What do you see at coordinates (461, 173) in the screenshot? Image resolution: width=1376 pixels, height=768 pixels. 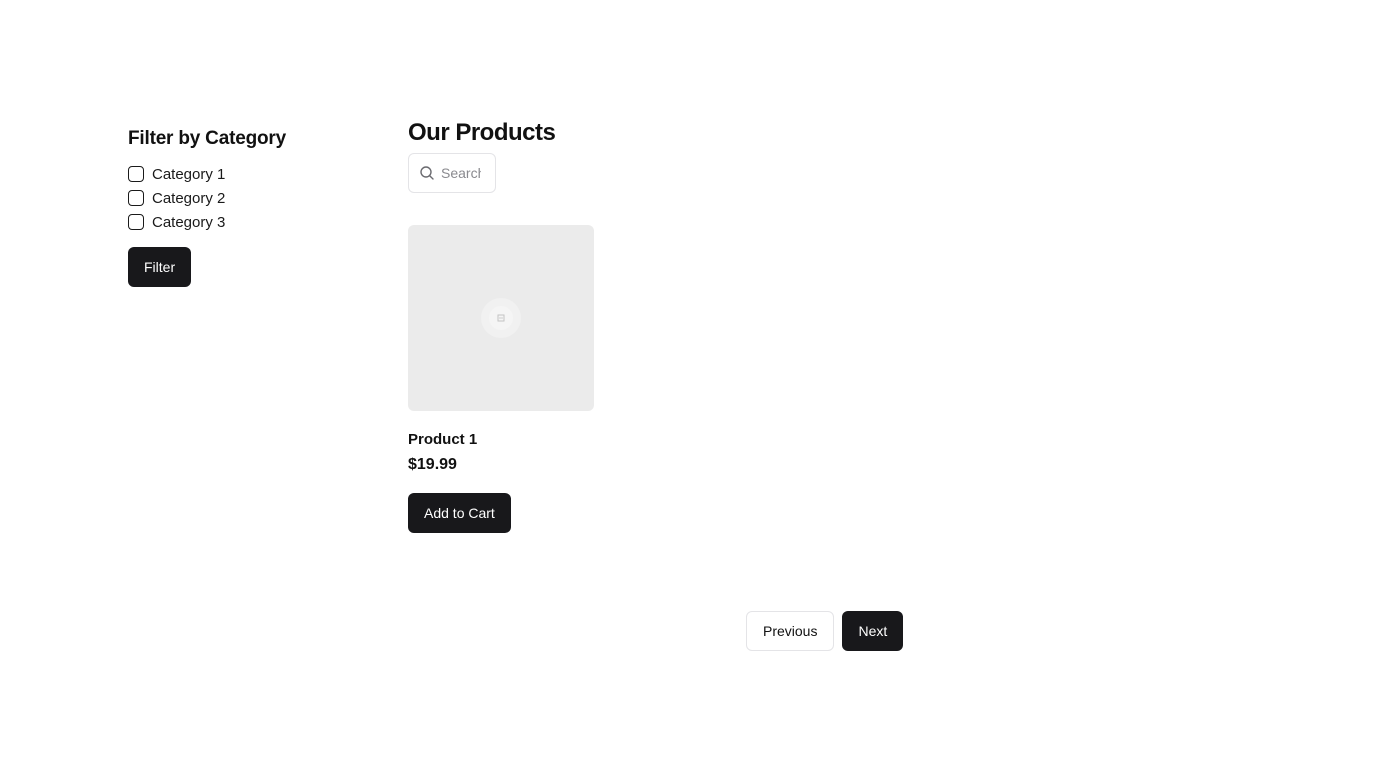 I see `search-input` at bounding box center [461, 173].